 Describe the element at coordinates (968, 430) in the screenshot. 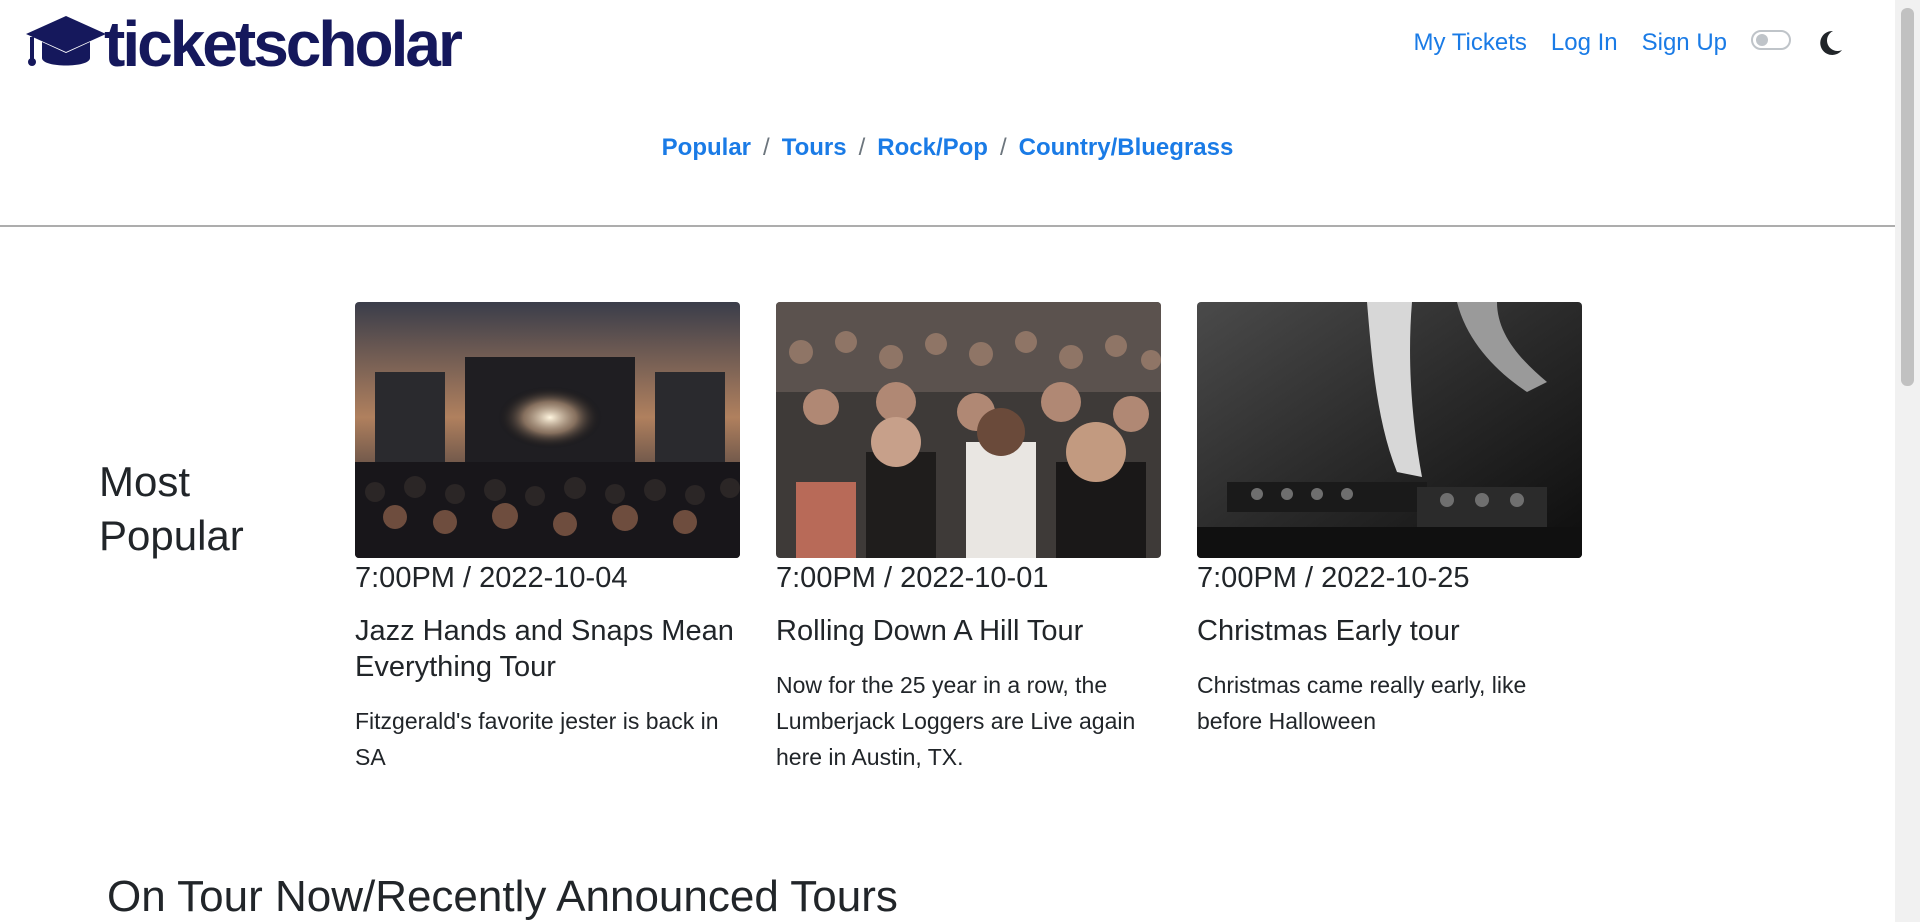

I see `crowd-image` at that location.